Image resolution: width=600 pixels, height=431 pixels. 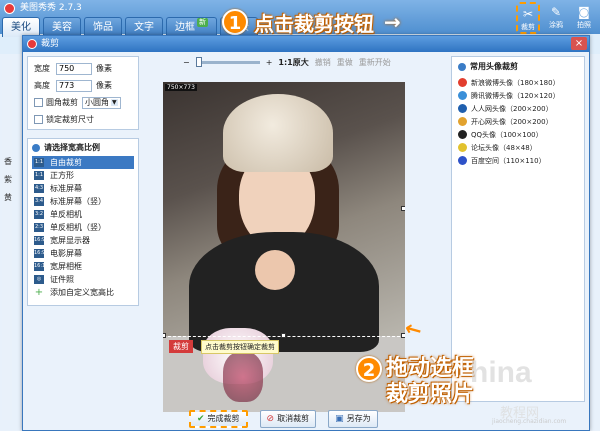 I want to click on annotation-text: 拖动选框, so click(x=430, y=368).